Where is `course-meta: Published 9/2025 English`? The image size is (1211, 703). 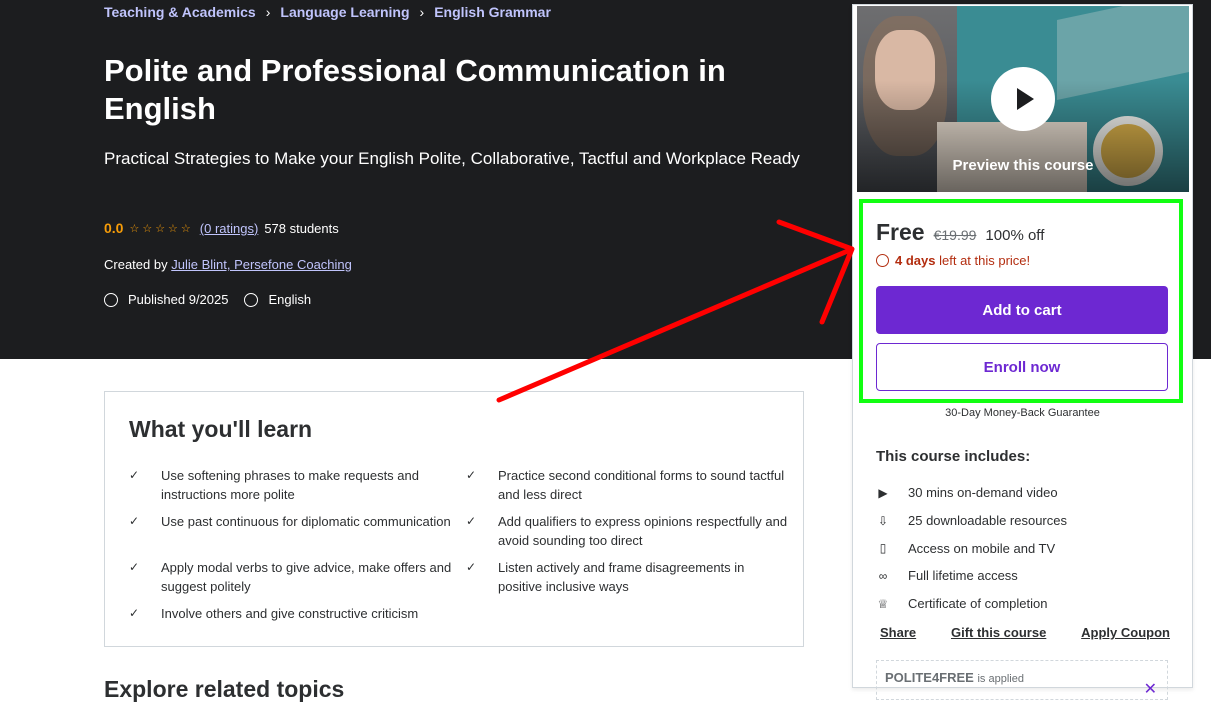 course-meta: Published 9/2025 English is located at coordinates (207, 299).